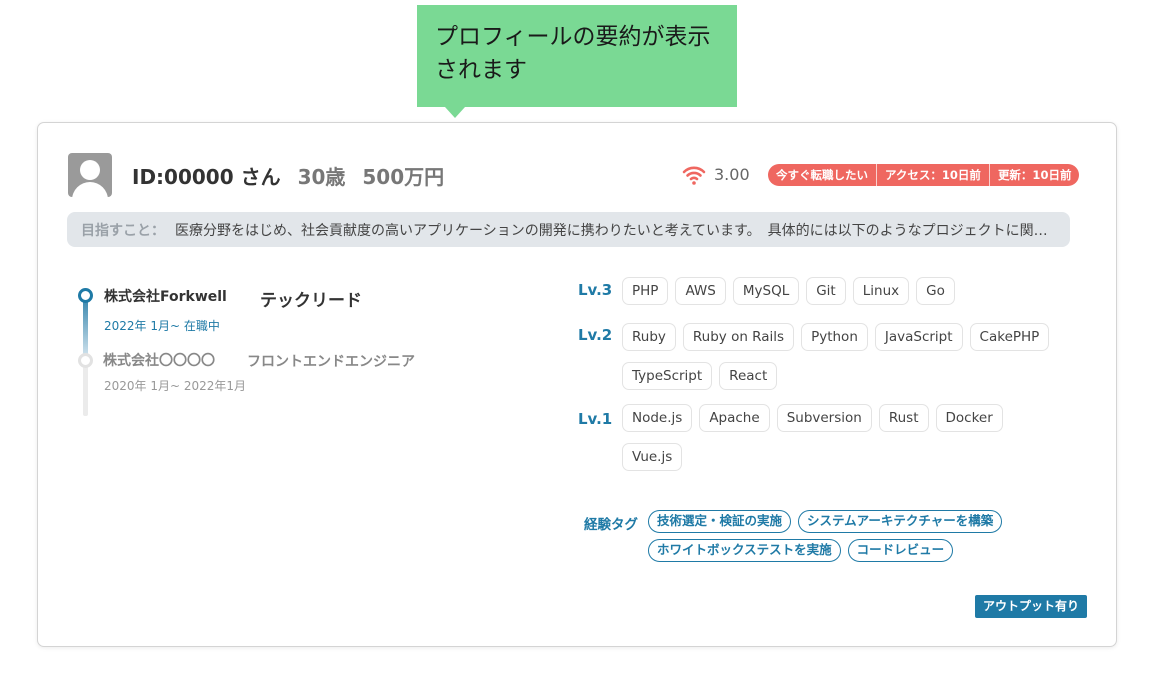  Describe the element at coordinates (455, 112) in the screenshot. I see `tooltip-arrow` at that location.